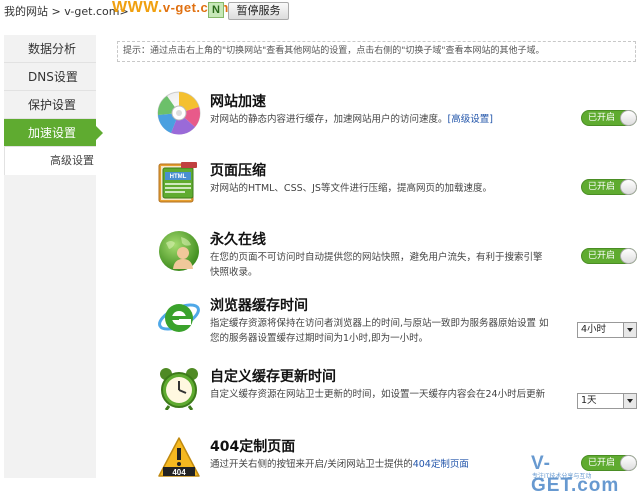 This screenshot has width=639, height=497. What do you see at coordinates (258, 11) in the screenshot?
I see `pause-service-button: 暂停服务` at bounding box center [258, 11].